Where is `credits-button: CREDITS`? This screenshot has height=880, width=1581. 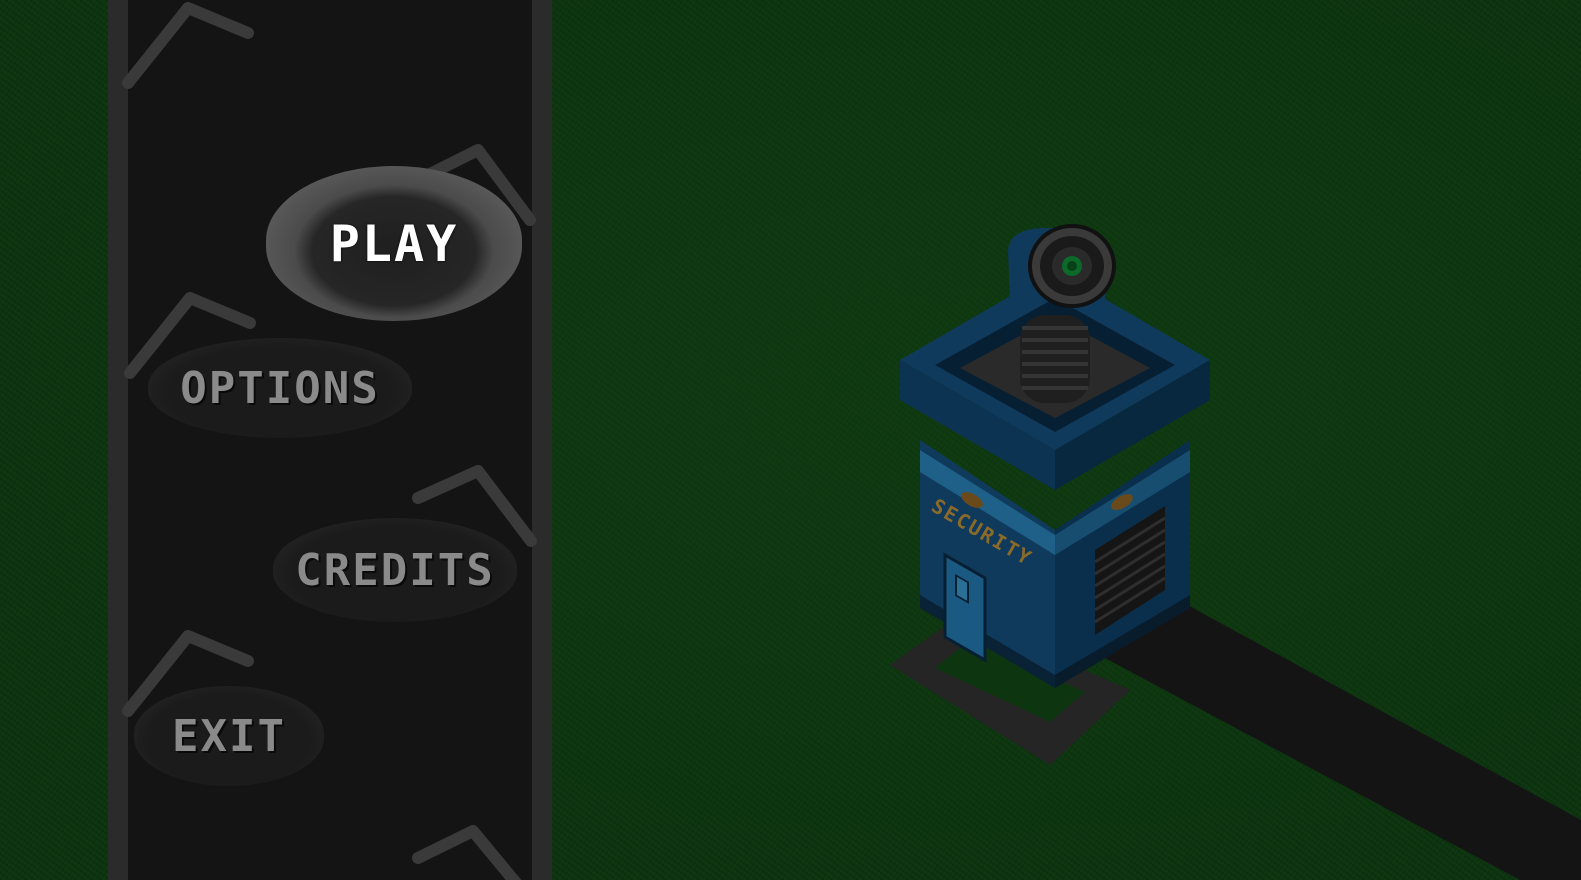
credits-button: CREDITS is located at coordinates (395, 570).